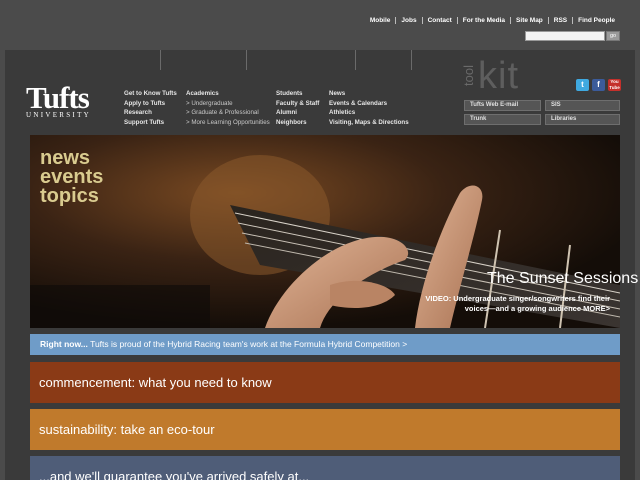 This screenshot has width=640, height=480. I want to click on nav-undergraduate: > Undergraduate, so click(228, 104).